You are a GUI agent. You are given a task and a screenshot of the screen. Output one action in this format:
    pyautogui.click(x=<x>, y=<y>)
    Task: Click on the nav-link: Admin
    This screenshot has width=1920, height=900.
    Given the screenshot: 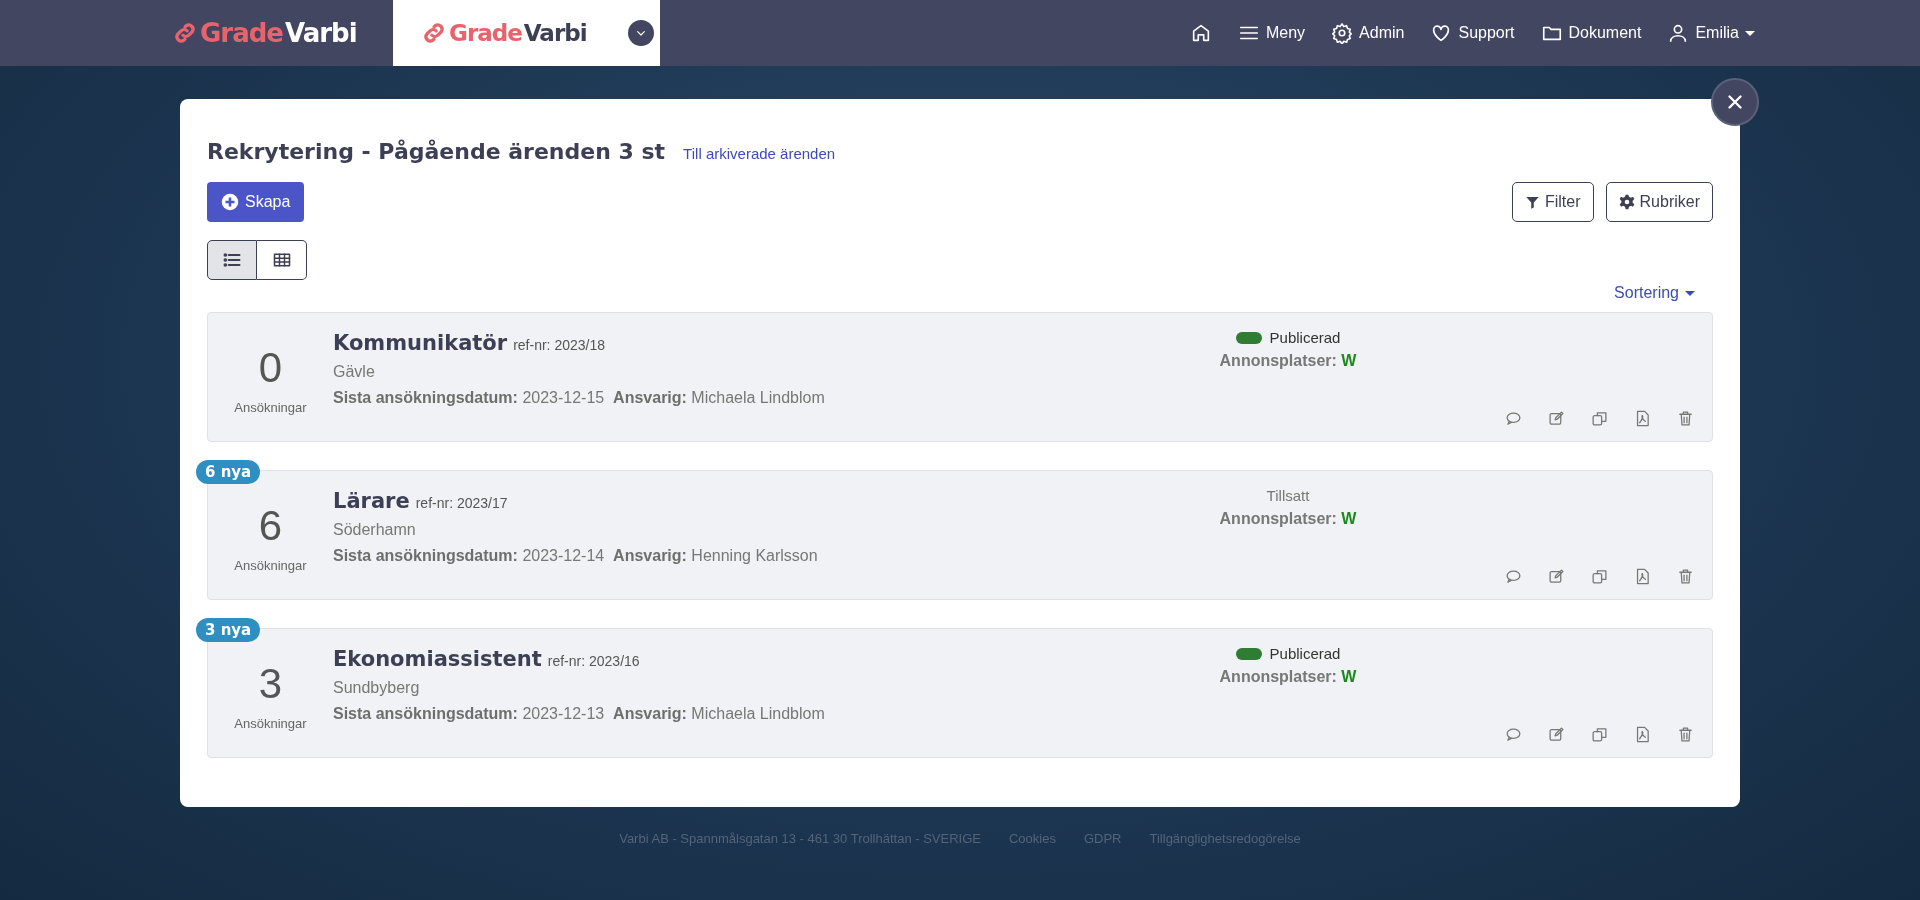 What is the action you would take?
    pyautogui.click(x=1368, y=33)
    